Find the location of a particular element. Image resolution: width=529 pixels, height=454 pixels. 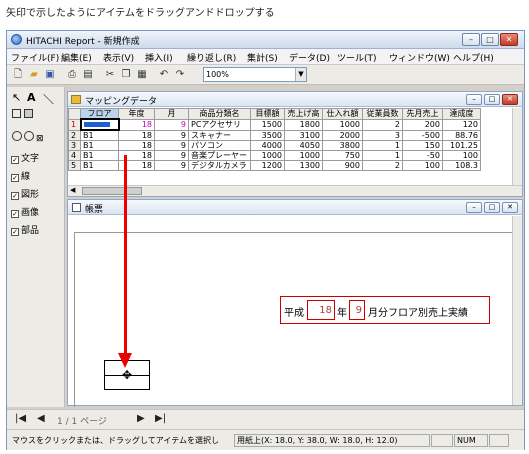

maximize-button: □ is located at coordinates (490, 39).